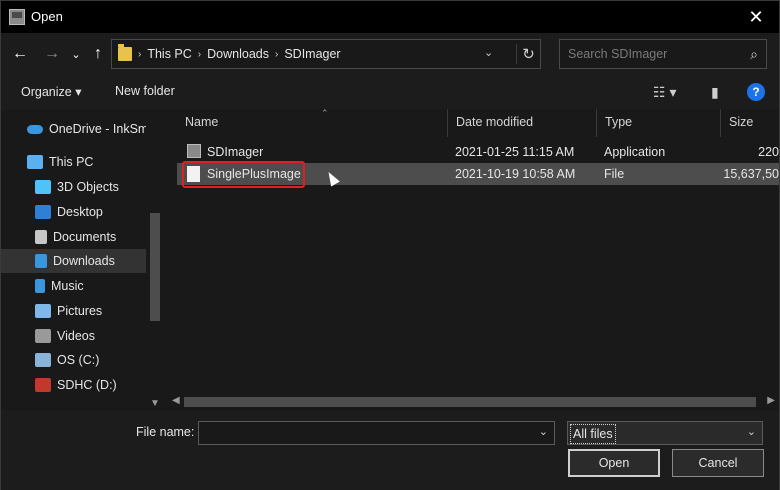 The width and height of the screenshot is (780, 490). What do you see at coordinates (614, 463) in the screenshot?
I see `open-button: Open` at bounding box center [614, 463].